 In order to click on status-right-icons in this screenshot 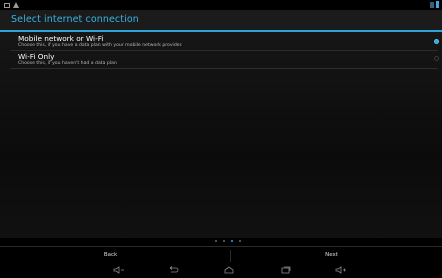, I will do `click(434, 4)`.